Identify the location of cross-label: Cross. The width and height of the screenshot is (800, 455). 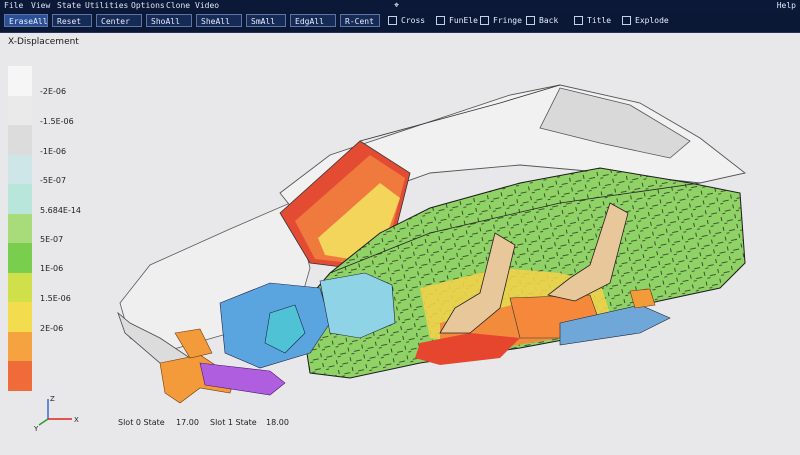
(413, 20).